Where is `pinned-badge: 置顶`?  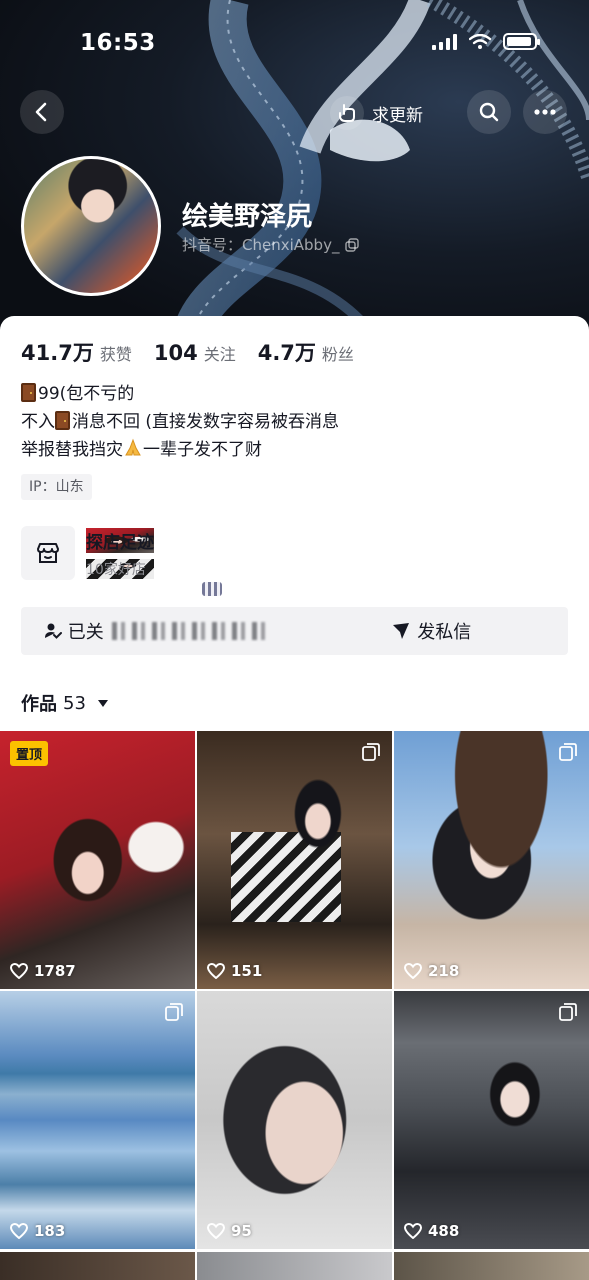 pinned-badge: 置顶 is located at coordinates (29, 753).